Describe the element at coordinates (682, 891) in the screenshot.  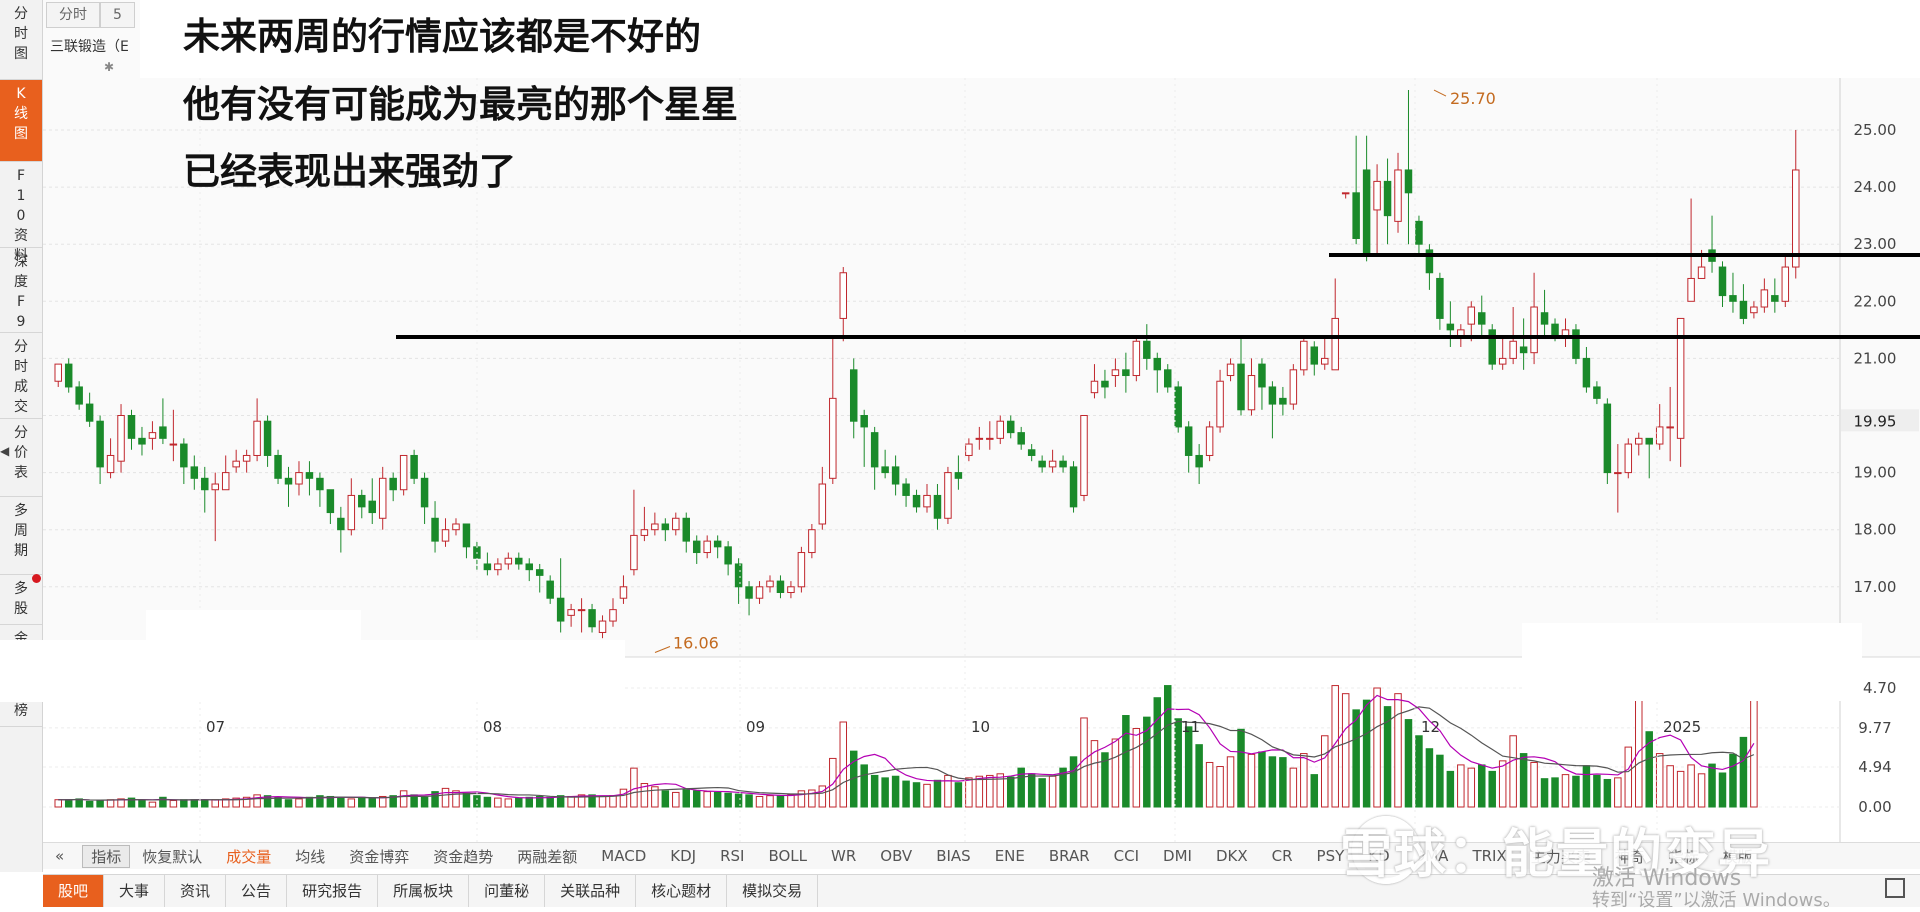
I see `bottom-tab: 核心题材` at that location.